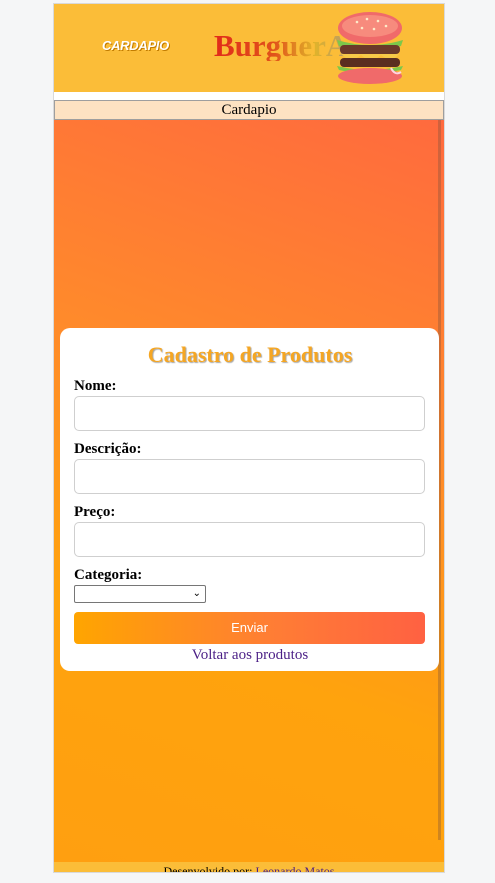  I want to click on description-label: Descrição:, so click(108, 449).